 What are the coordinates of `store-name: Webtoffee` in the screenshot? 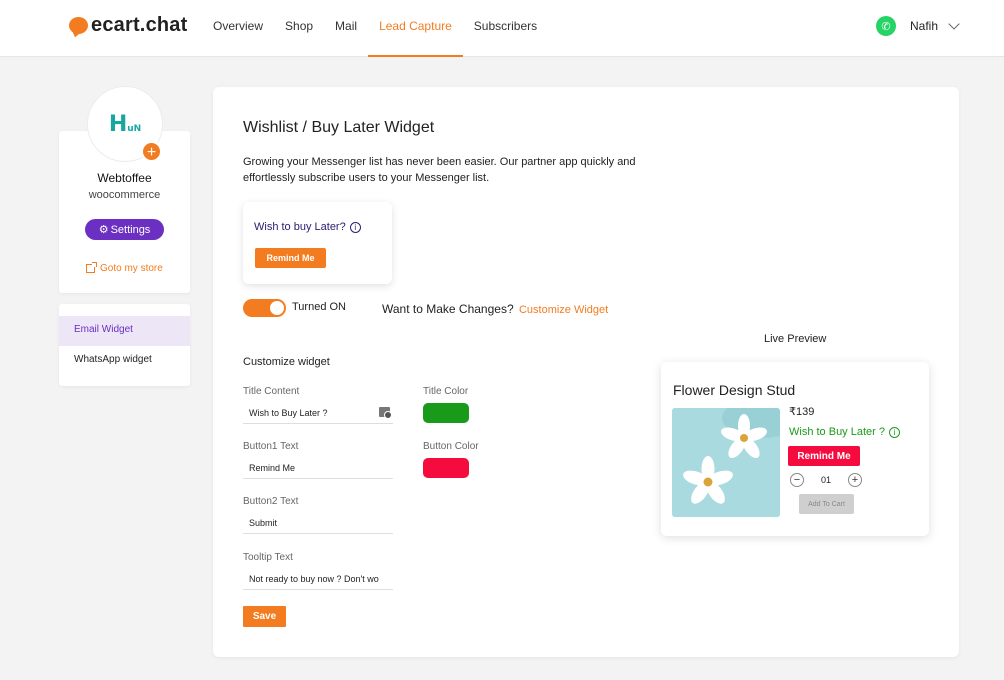 It's located at (124, 178).